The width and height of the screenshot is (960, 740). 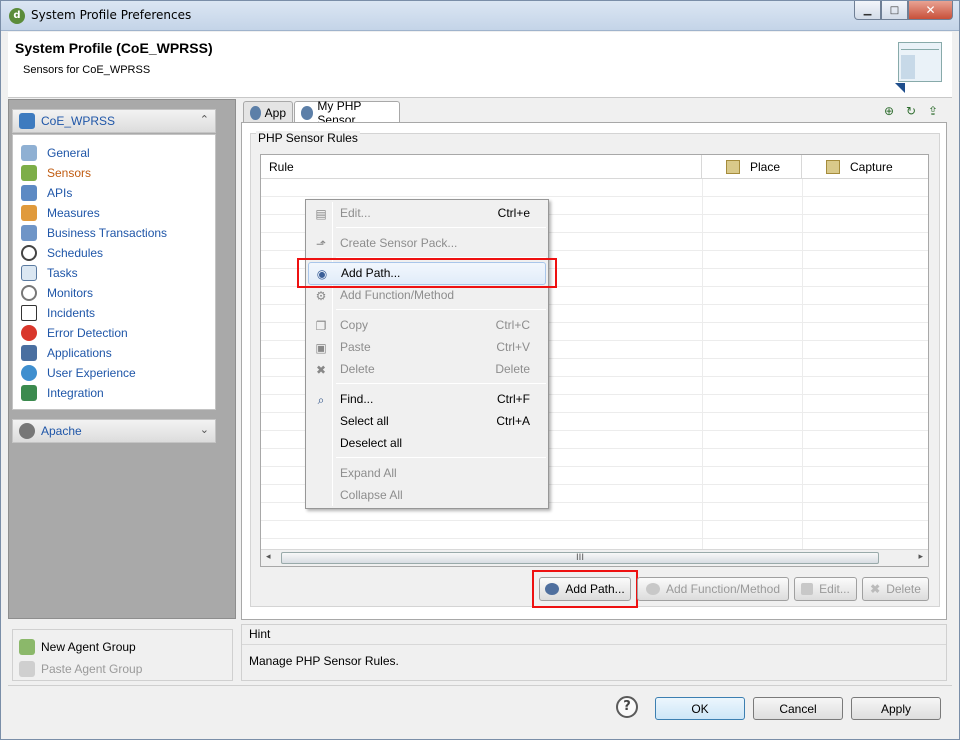 What do you see at coordinates (920, 557) in the screenshot?
I see `scroll-right-icon: ▸` at bounding box center [920, 557].